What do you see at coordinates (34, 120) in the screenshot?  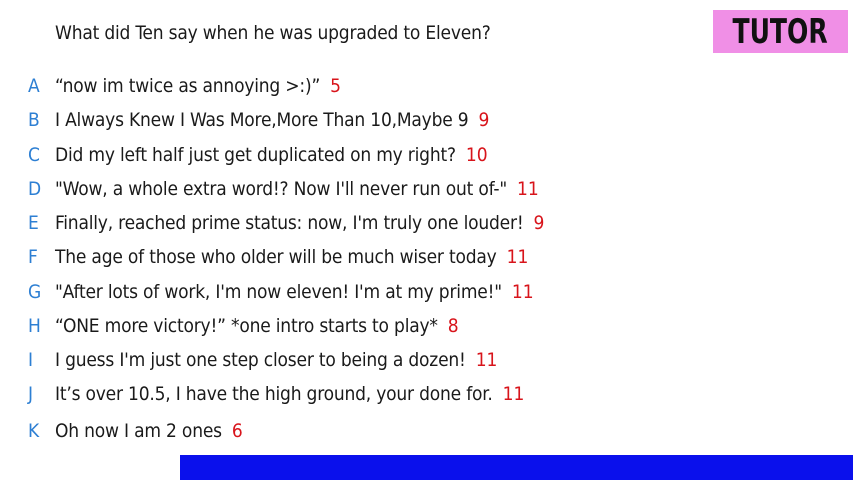 I see `answer-letter: B` at bounding box center [34, 120].